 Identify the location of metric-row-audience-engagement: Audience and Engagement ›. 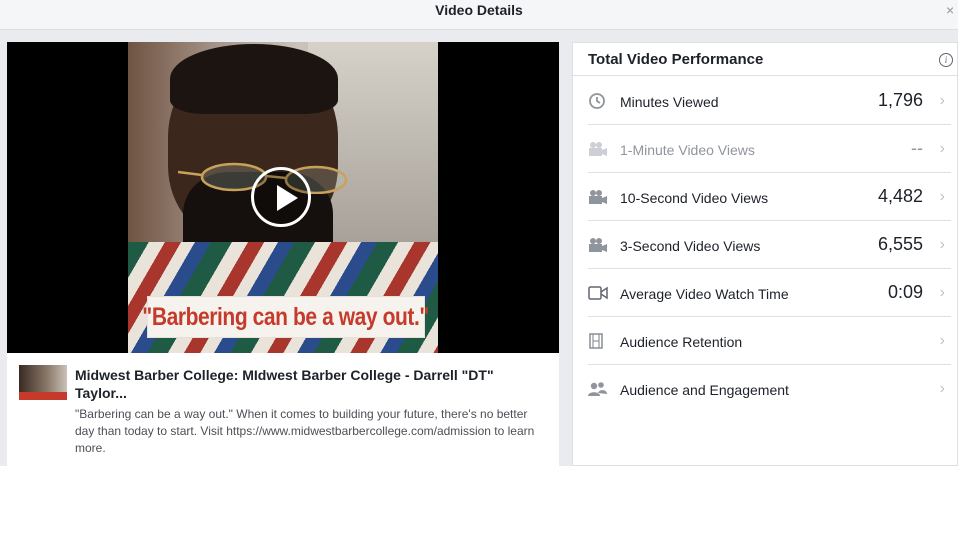
(769, 389).